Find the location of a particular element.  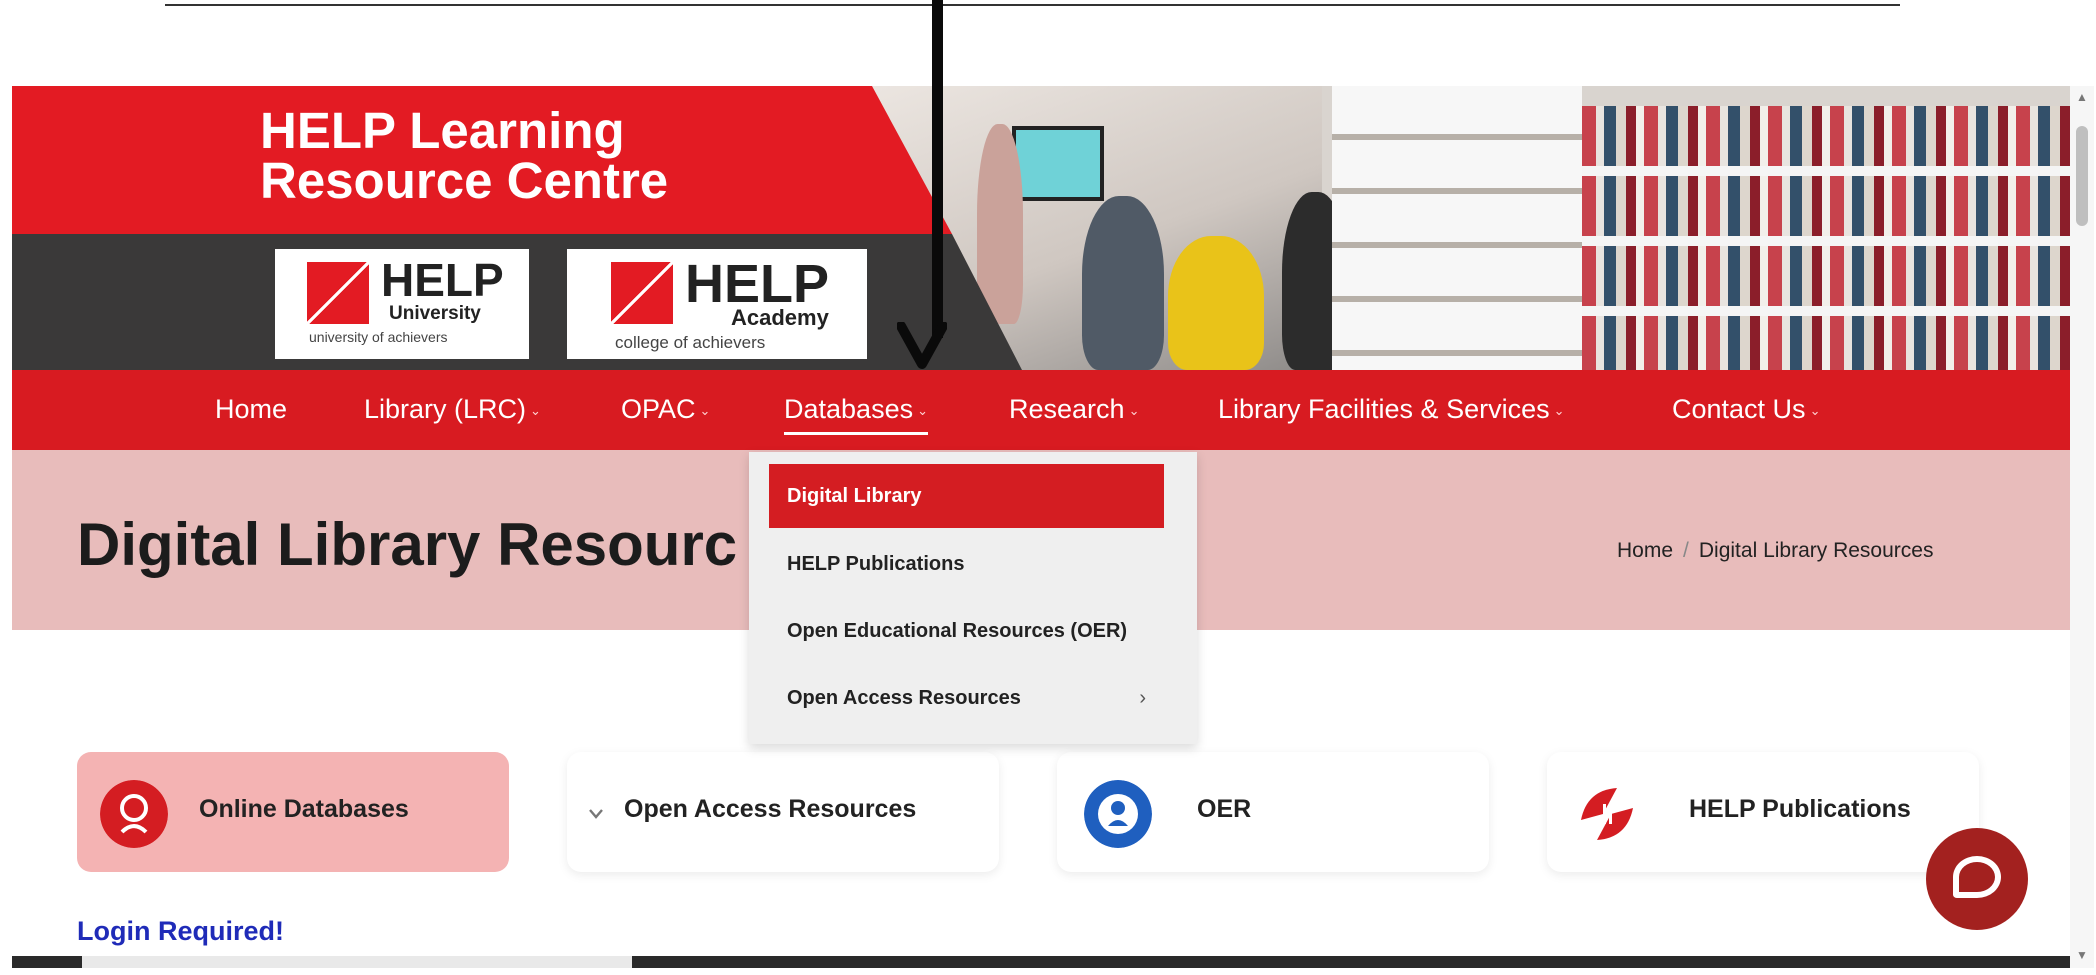

nav-databases: Databases ⌄ is located at coordinates (856, 413).